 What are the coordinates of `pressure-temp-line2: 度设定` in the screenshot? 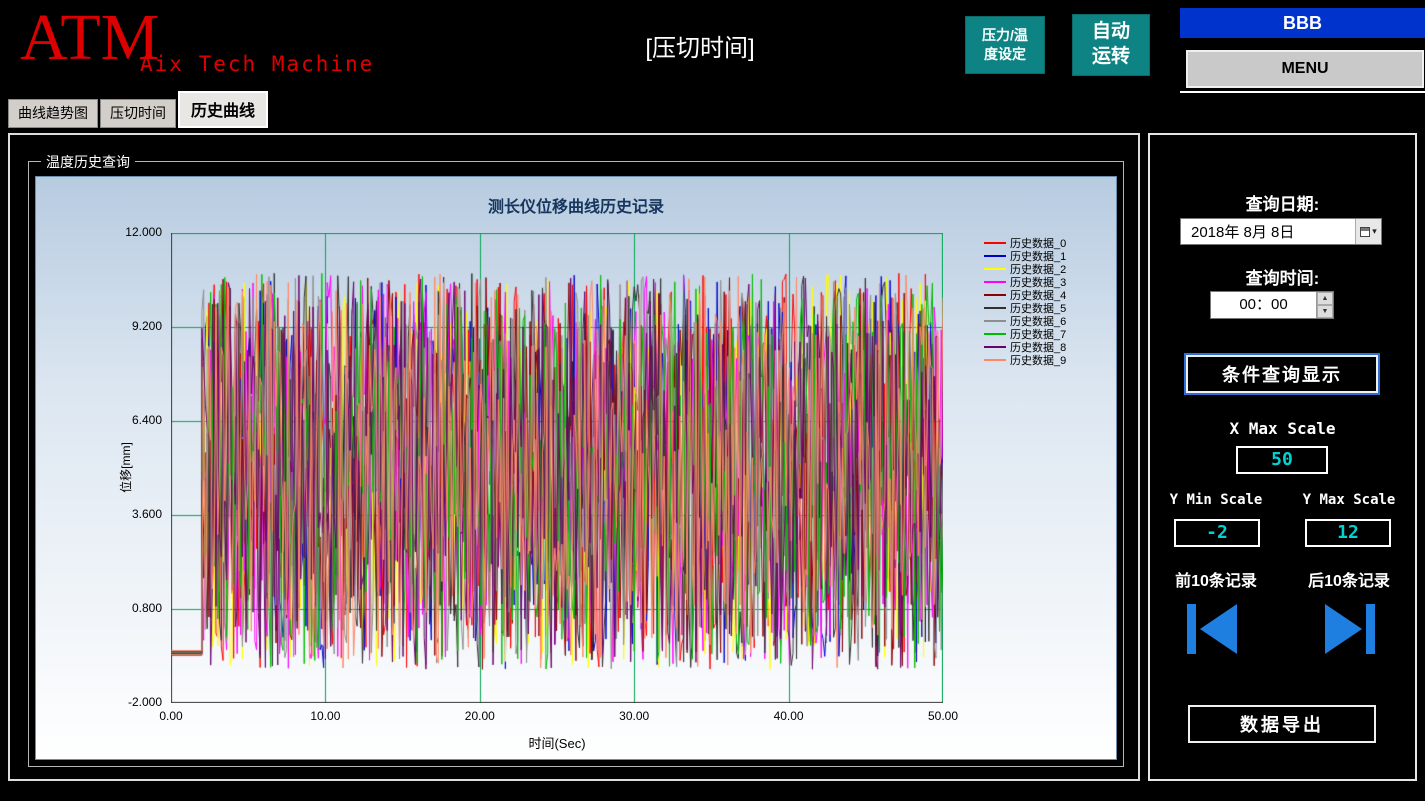 It's located at (1005, 54).